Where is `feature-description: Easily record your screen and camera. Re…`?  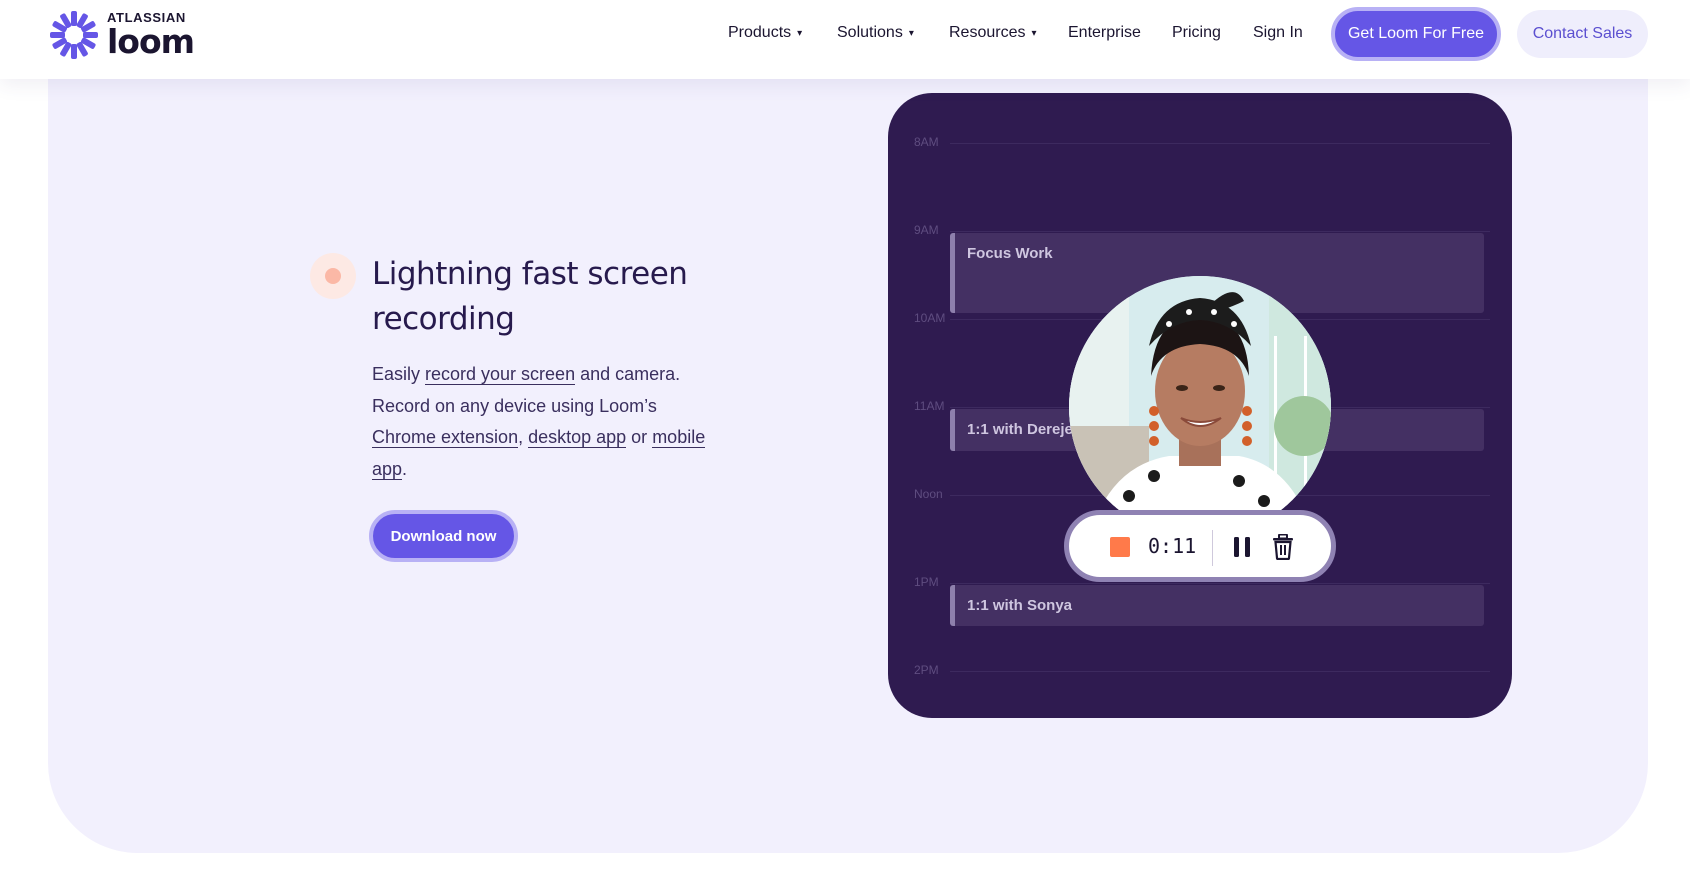
feature-description: Easily record your screen and camera. Re… is located at coordinates (542, 422).